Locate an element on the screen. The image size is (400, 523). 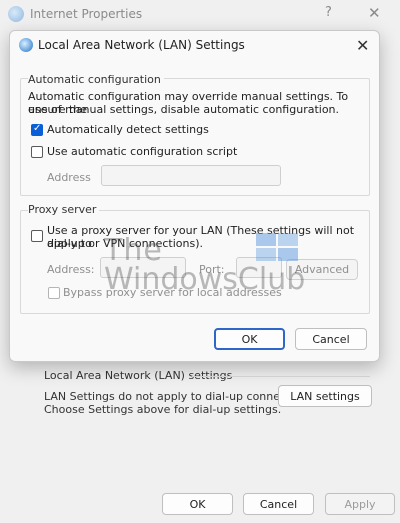
group-divider is located at coordinates (281, 376).